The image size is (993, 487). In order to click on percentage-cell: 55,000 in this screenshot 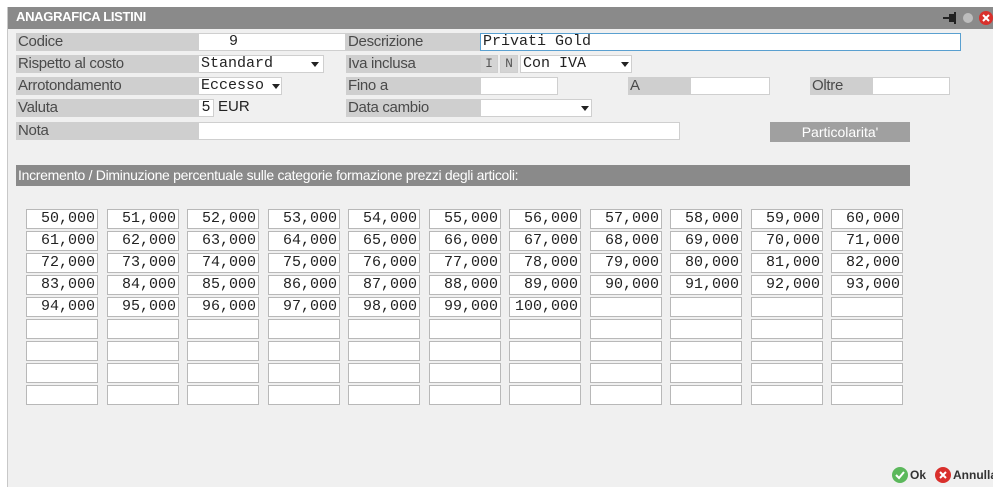, I will do `click(465, 219)`.